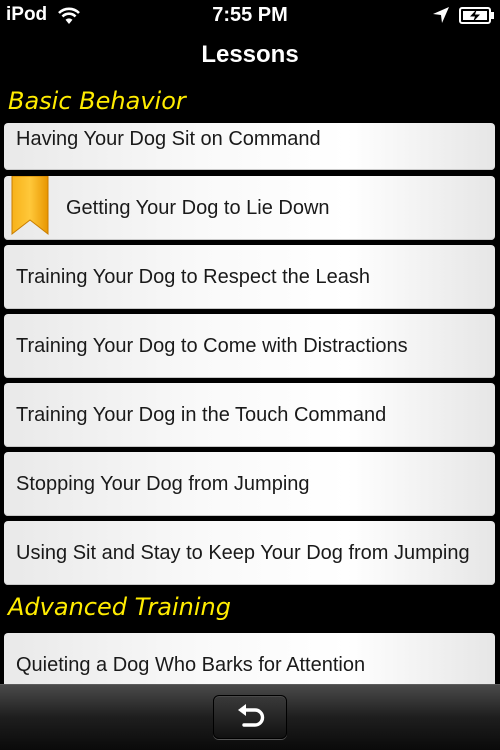 The width and height of the screenshot is (500, 750). Describe the element at coordinates (441, 15) in the screenshot. I see `location-arrow-icon` at that location.